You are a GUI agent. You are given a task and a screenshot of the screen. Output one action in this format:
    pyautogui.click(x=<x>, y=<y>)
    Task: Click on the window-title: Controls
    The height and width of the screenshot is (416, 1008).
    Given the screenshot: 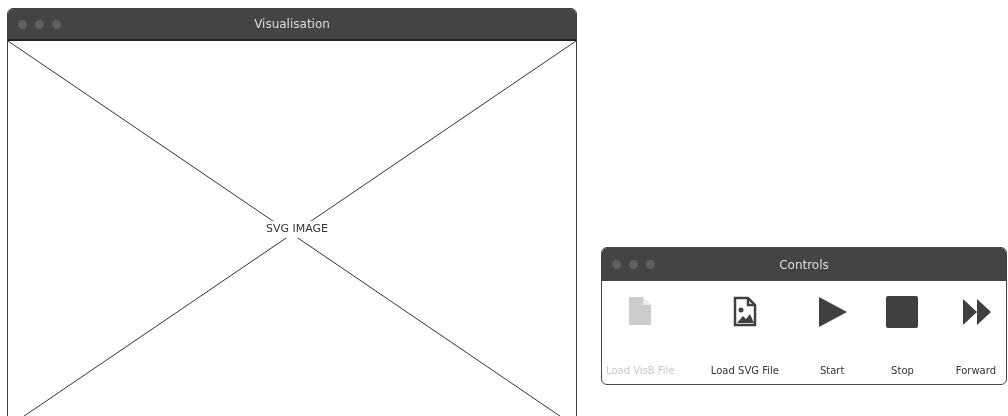 What is the action you would take?
    pyautogui.click(x=804, y=265)
    